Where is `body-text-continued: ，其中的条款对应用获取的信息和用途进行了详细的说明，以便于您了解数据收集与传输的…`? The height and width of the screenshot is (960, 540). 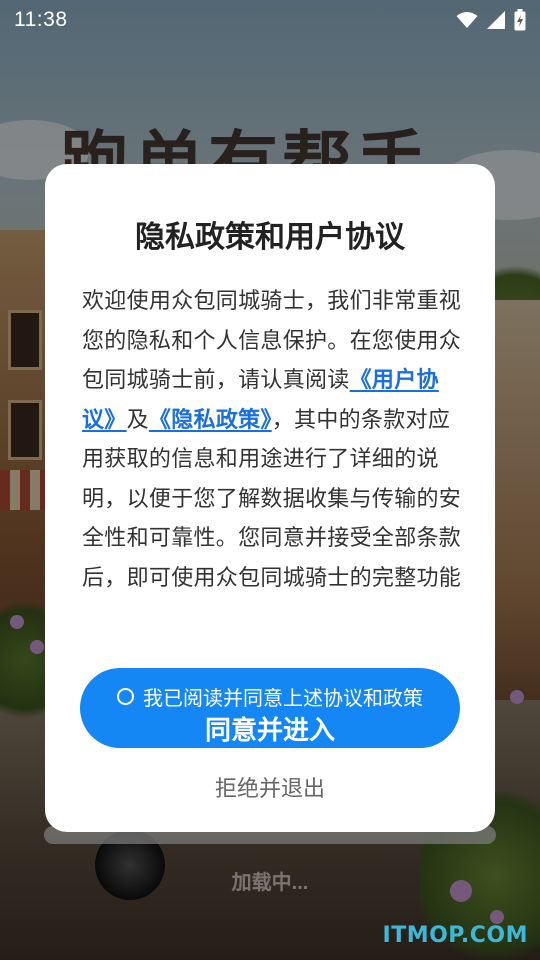
body-text-continued: ，其中的条款对应用获取的信息和用途进行了详细的说明，以便于您了解数据收集与传输的… is located at coordinates (272, 499).